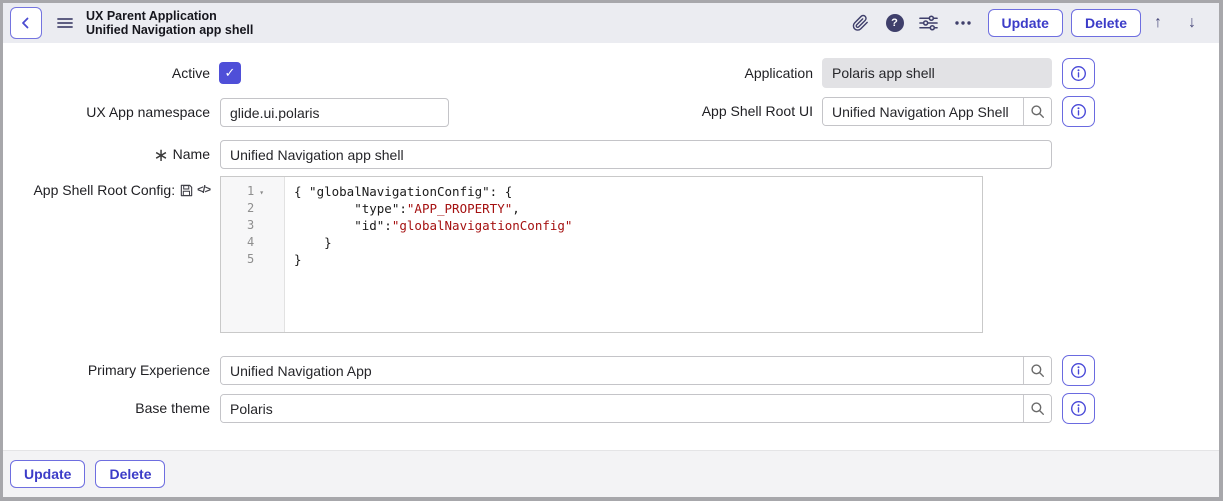 The width and height of the screenshot is (1223, 501). What do you see at coordinates (130, 474) in the screenshot?
I see `delete-button-footer: Delete` at bounding box center [130, 474].